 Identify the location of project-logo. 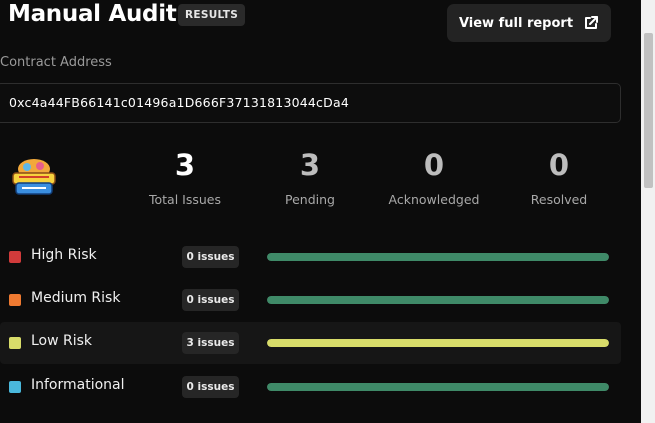
(34, 177).